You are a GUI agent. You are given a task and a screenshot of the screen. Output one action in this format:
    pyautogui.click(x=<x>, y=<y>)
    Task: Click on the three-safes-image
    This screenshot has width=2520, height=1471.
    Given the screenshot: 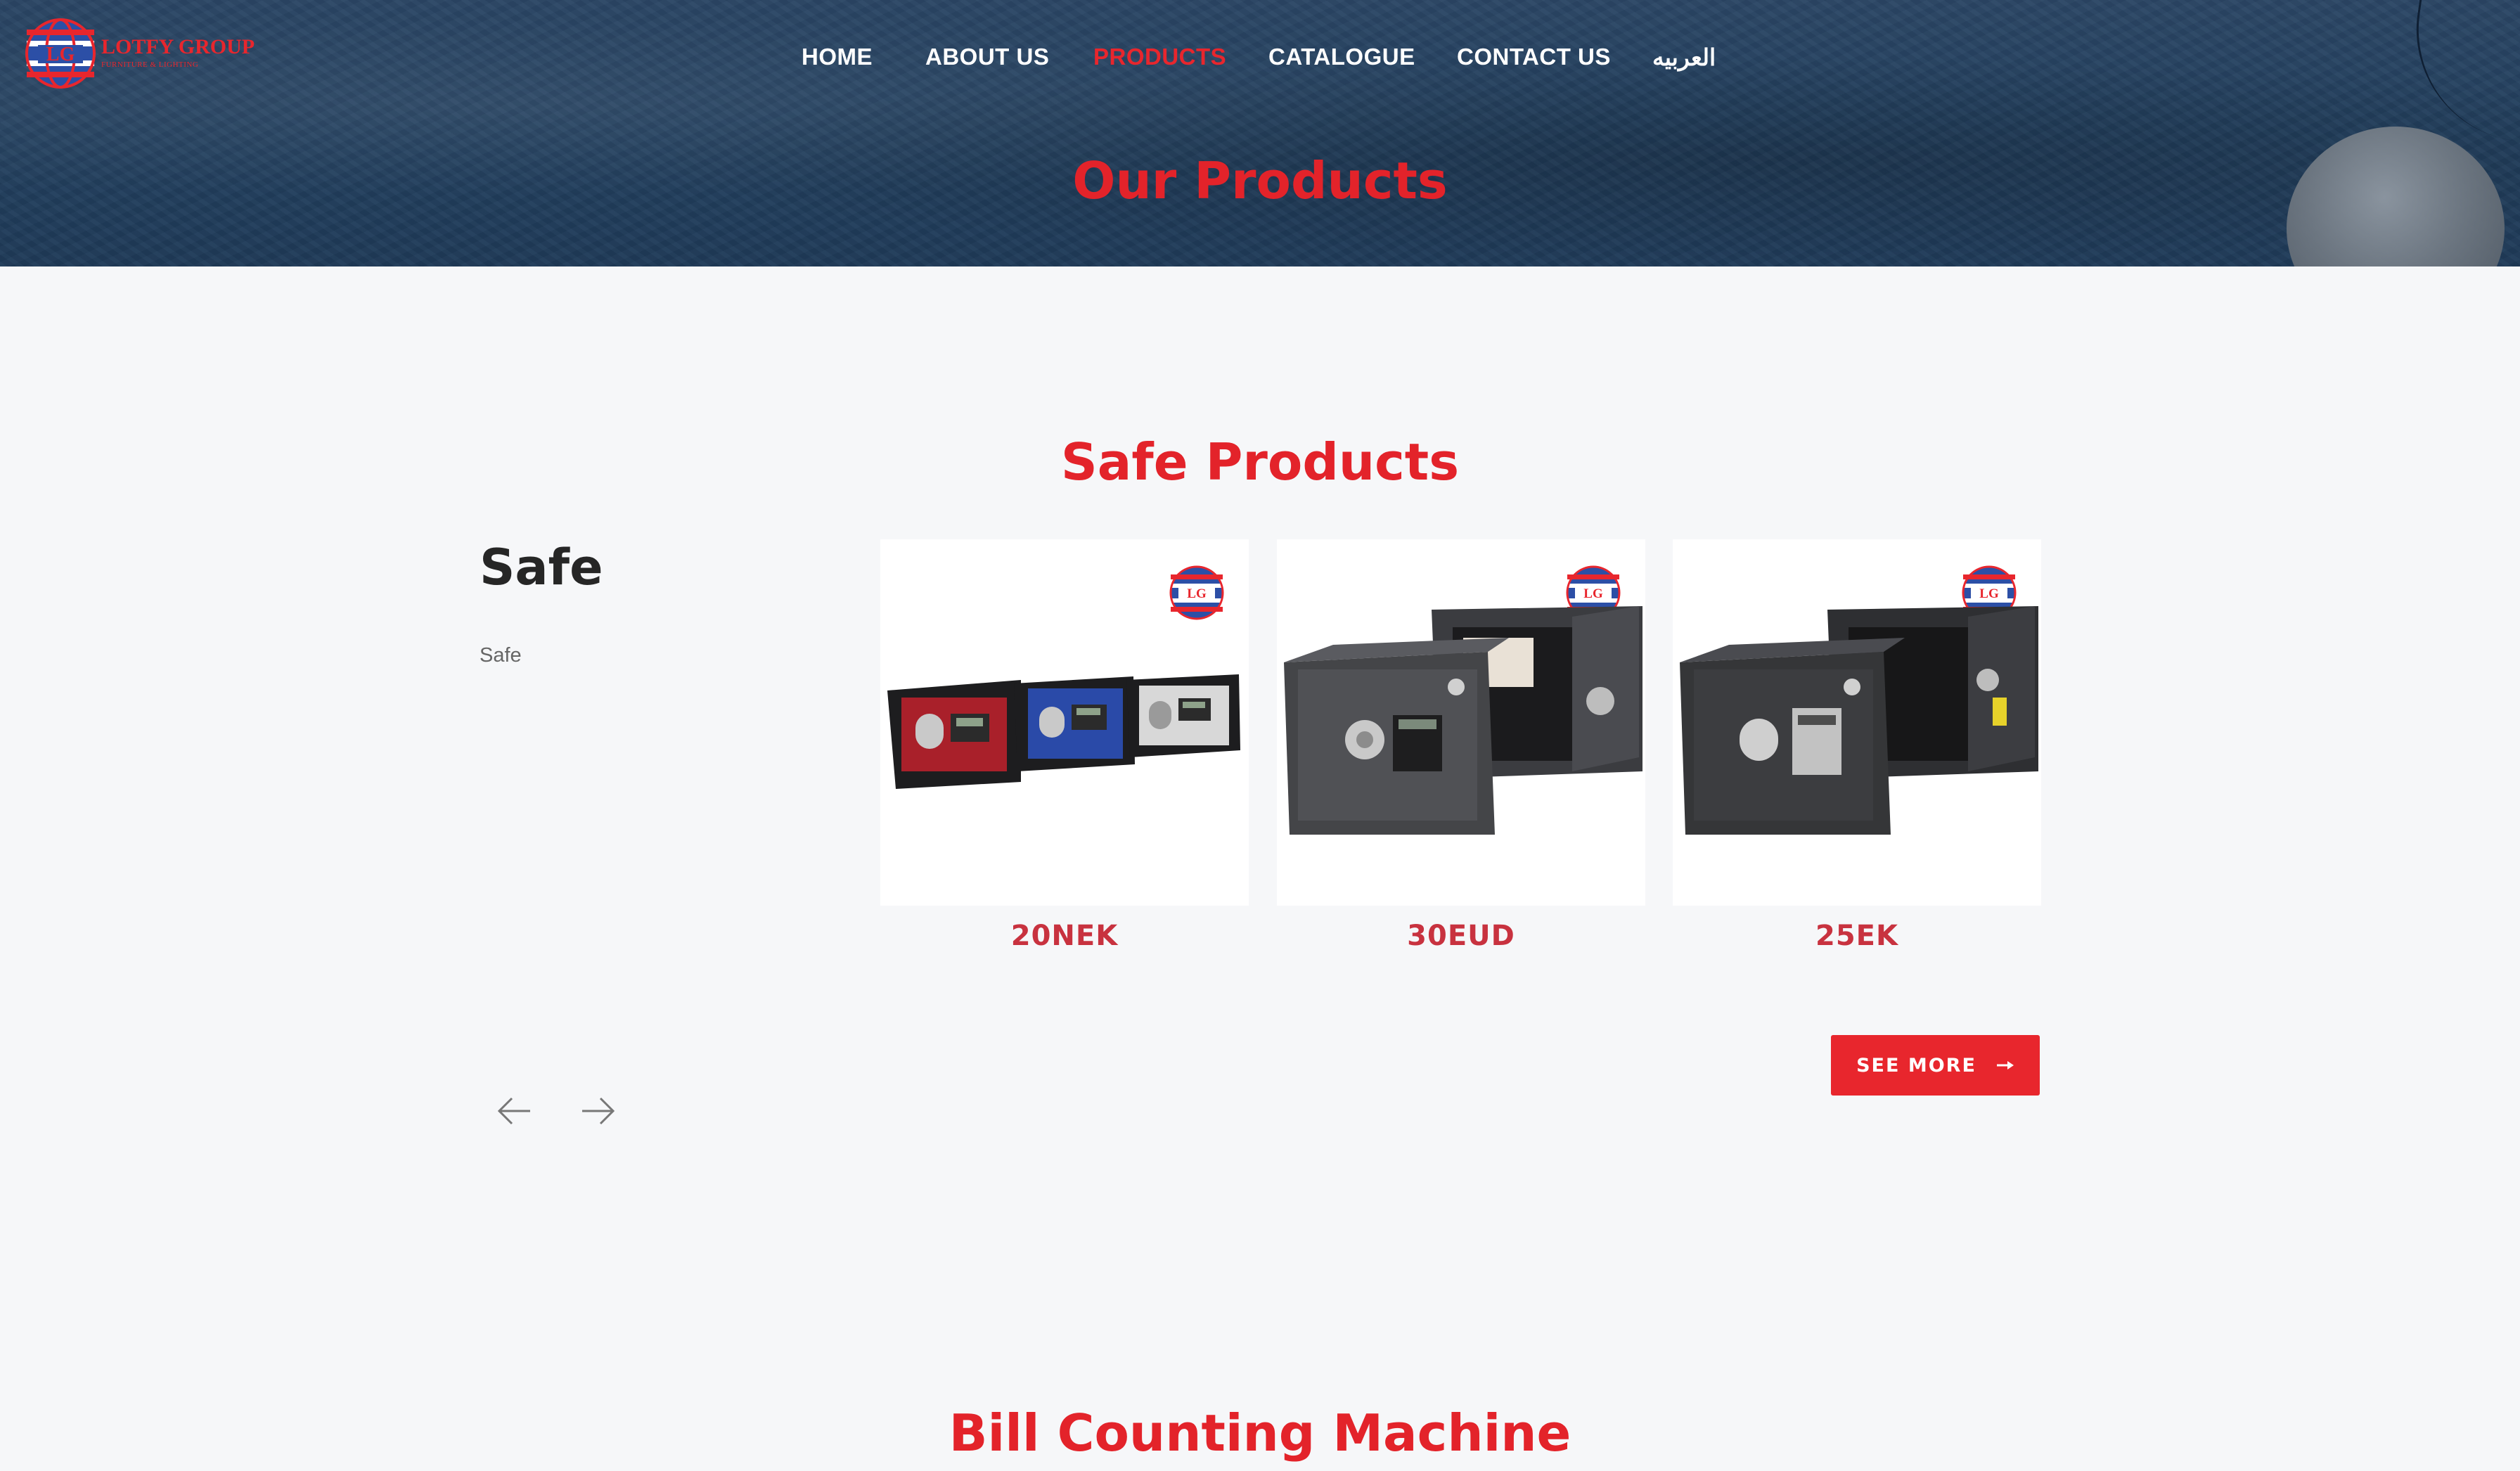 What is the action you would take?
    pyautogui.click(x=1063, y=731)
    